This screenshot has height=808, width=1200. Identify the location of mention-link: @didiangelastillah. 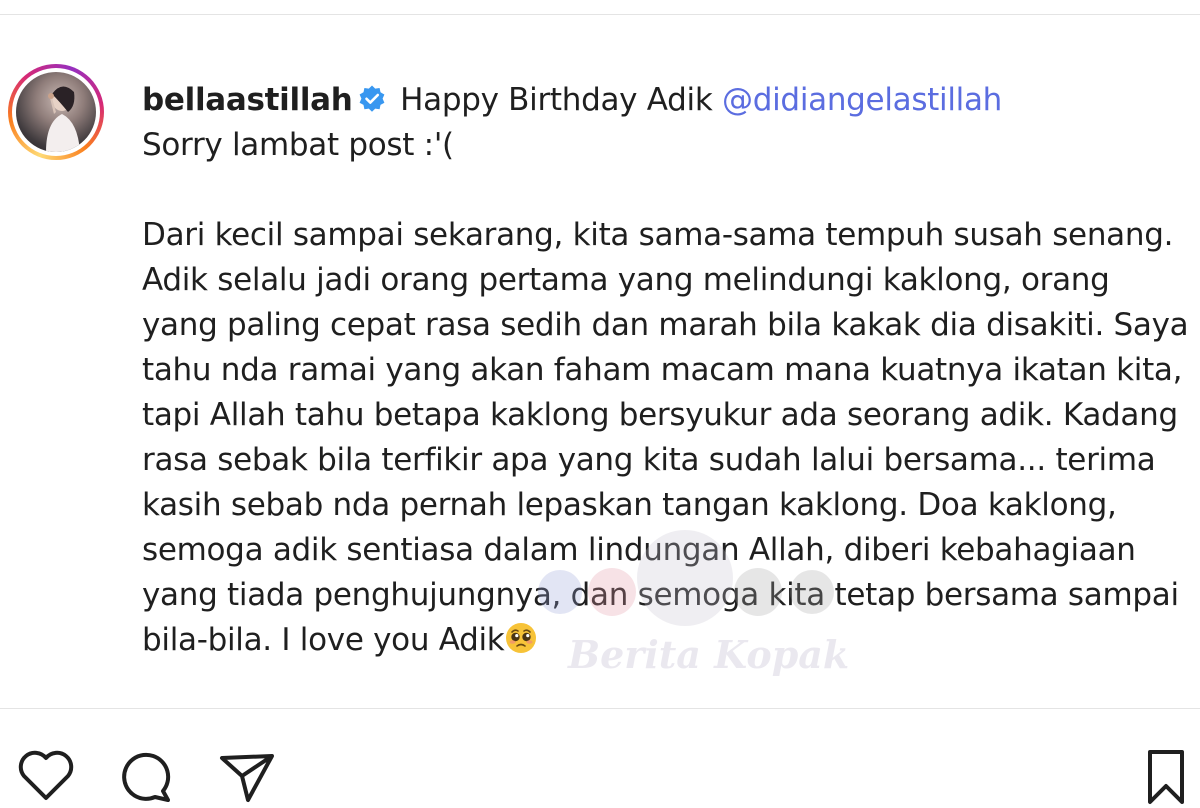
(862, 100).